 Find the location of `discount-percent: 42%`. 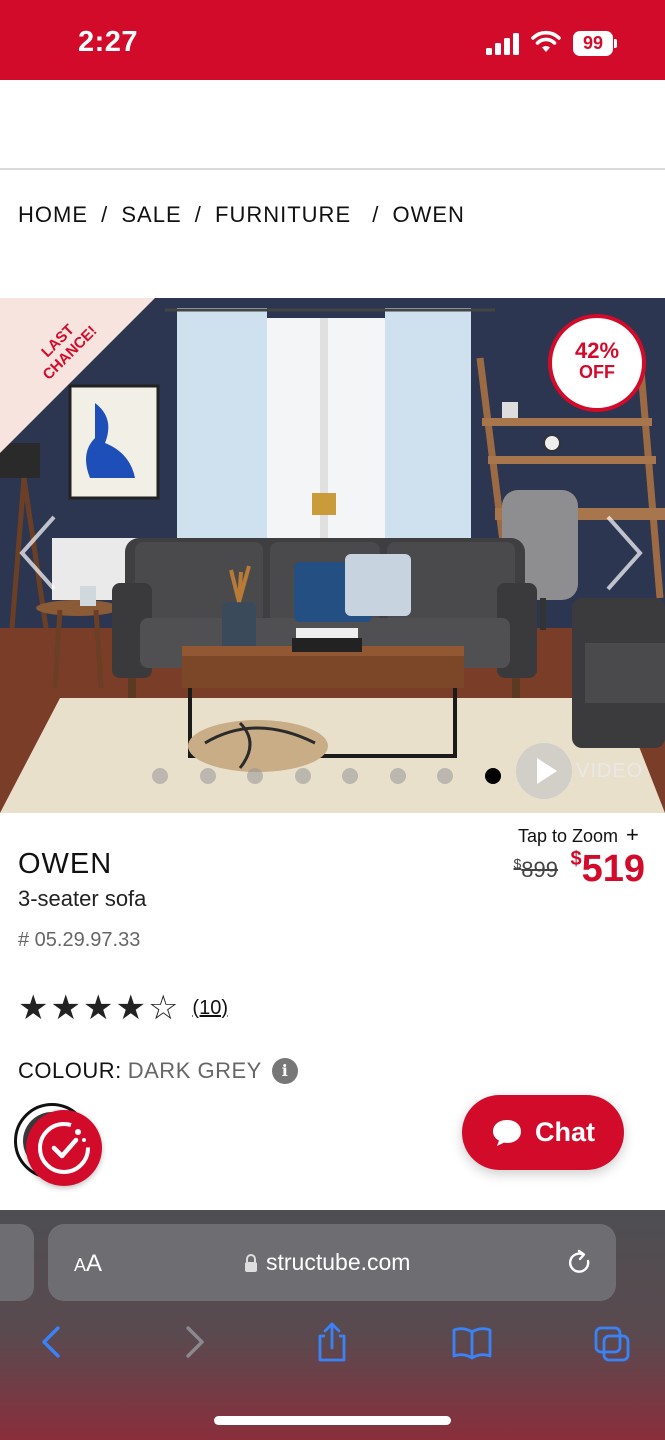

discount-percent: 42% is located at coordinates (597, 350).